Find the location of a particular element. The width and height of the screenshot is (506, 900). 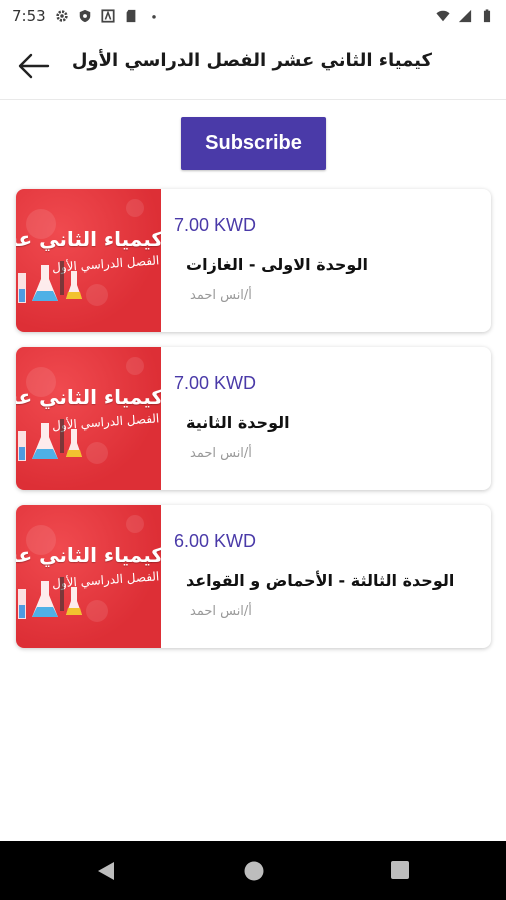

wifi-icon is located at coordinates (443, 16).